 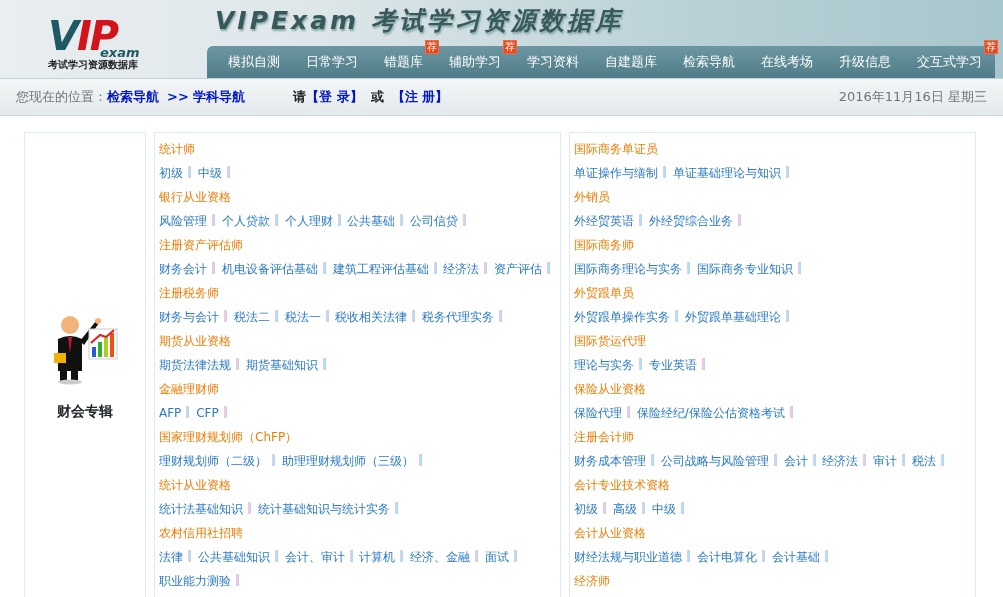 I want to click on exam-category-title: 注册资产评估师, so click(x=357, y=245).